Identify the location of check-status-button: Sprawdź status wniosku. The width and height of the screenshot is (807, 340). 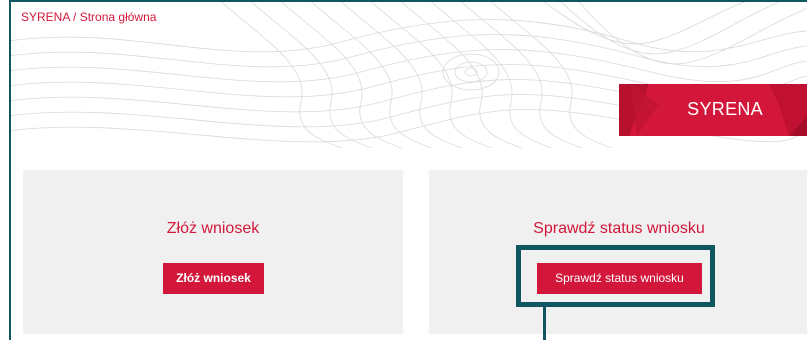
(619, 278).